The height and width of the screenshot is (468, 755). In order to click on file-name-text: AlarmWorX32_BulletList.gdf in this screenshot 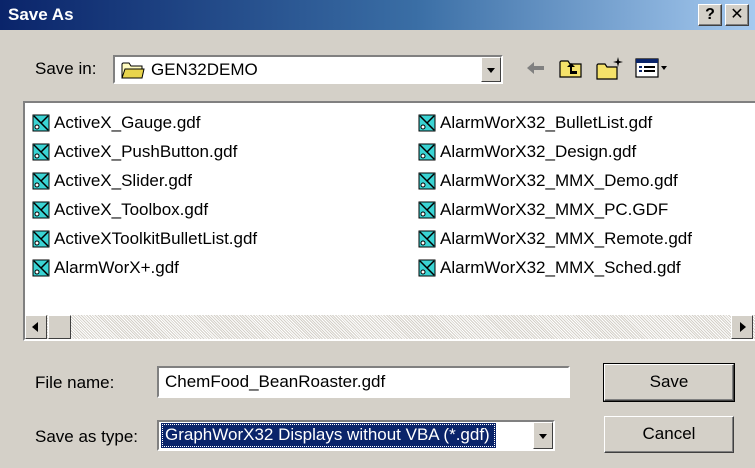, I will do `click(546, 122)`.